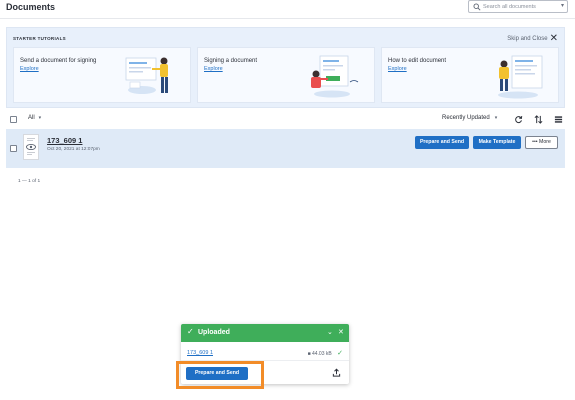 Image resolution: width=575 pixels, height=400 pixels. Describe the element at coordinates (330, 332) in the screenshot. I see `collapse-chevron-icon: ⌄` at that location.